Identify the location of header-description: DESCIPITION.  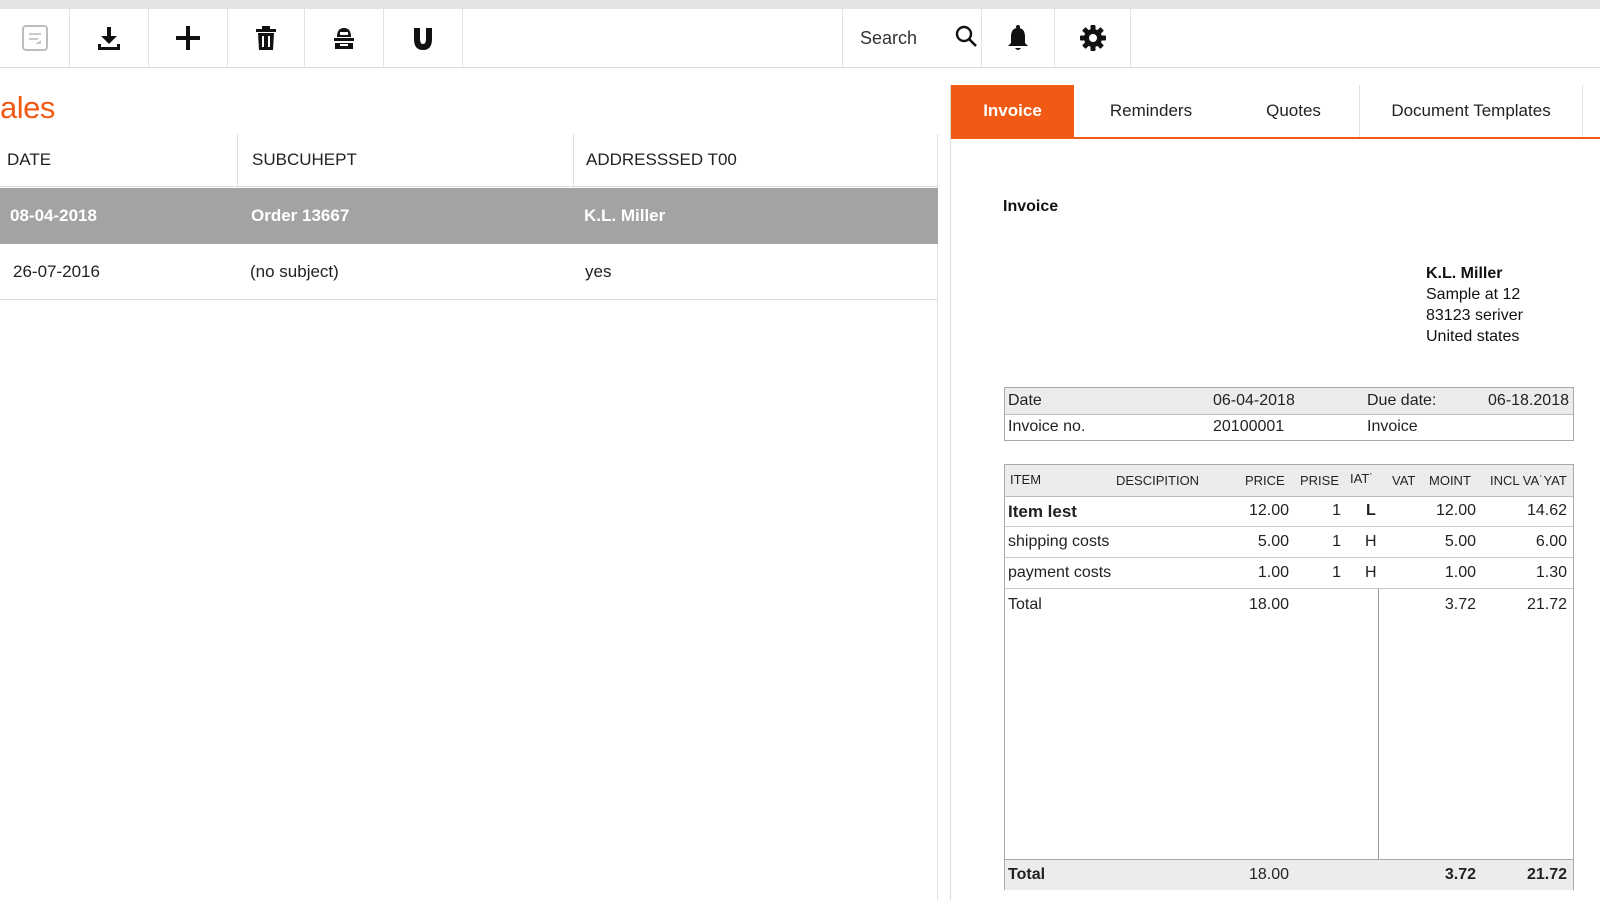
(1158, 480).